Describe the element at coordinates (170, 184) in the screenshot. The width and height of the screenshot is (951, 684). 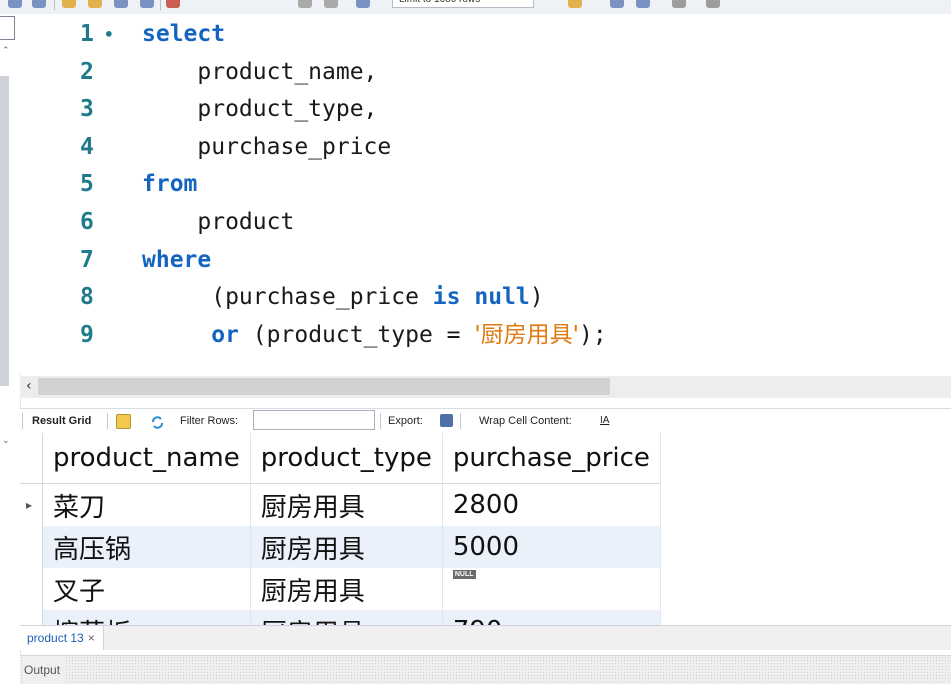
I see `sql-keyword: from` at that location.